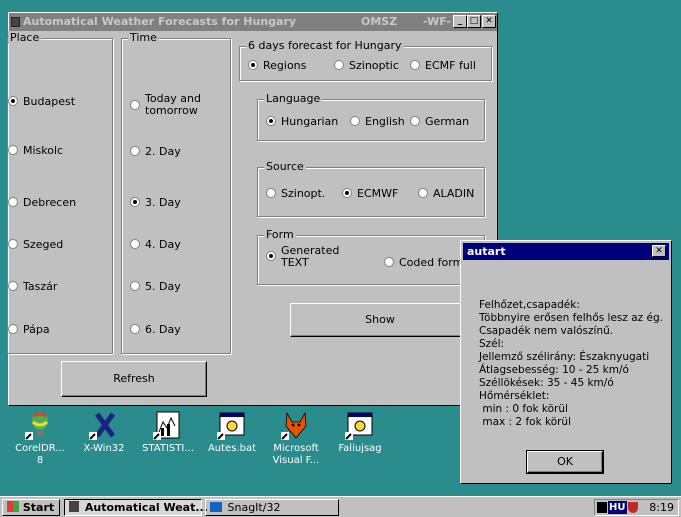 The image size is (681, 517). What do you see at coordinates (489, 21) in the screenshot?
I see `close-button: ✕` at bounding box center [489, 21].